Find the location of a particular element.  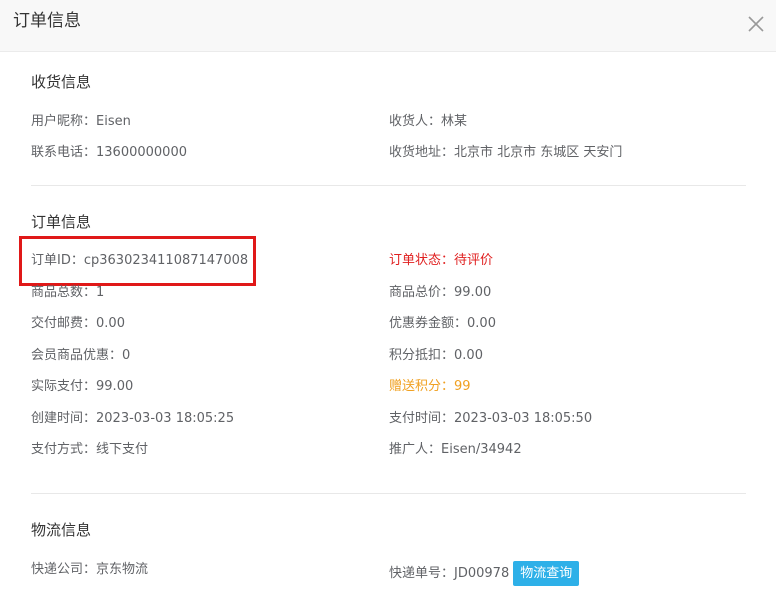

promoter-value: Eisen/34942 is located at coordinates (481, 449).